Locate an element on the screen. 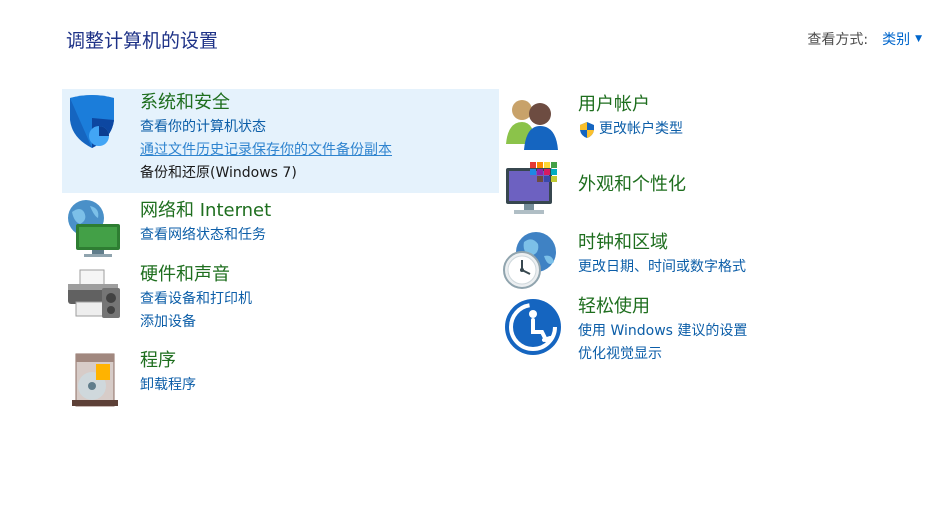  category-title: 系统和安全 is located at coordinates (266, 103).